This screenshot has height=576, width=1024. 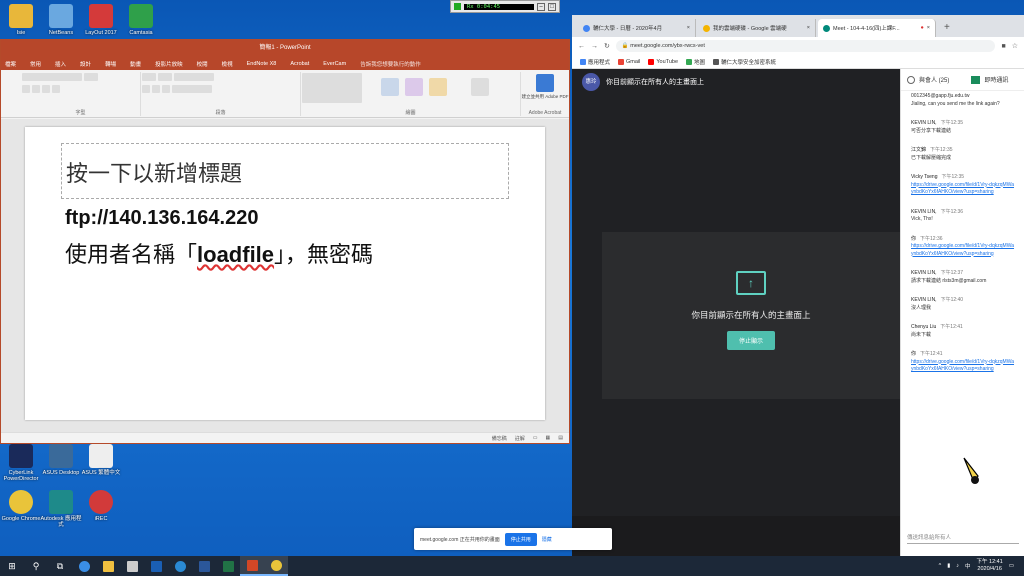 I want to click on align-right-button, so click(x=166, y=89).